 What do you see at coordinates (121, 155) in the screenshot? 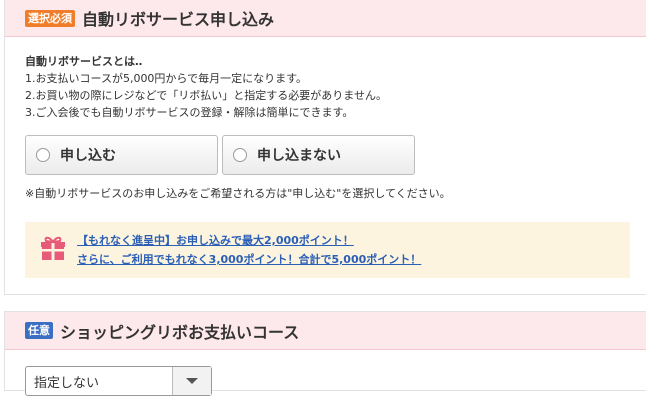
I see `apply-radio: 申し込む` at bounding box center [121, 155].